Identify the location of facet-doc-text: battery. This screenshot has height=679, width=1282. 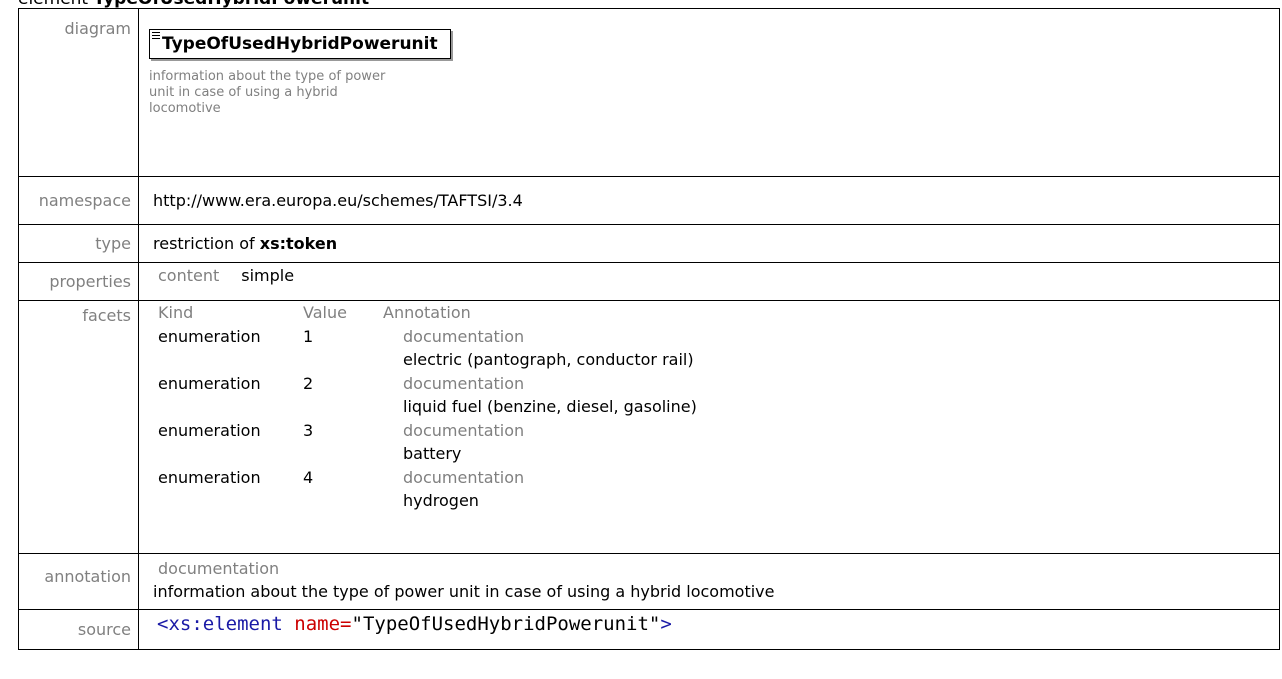
(432, 453).